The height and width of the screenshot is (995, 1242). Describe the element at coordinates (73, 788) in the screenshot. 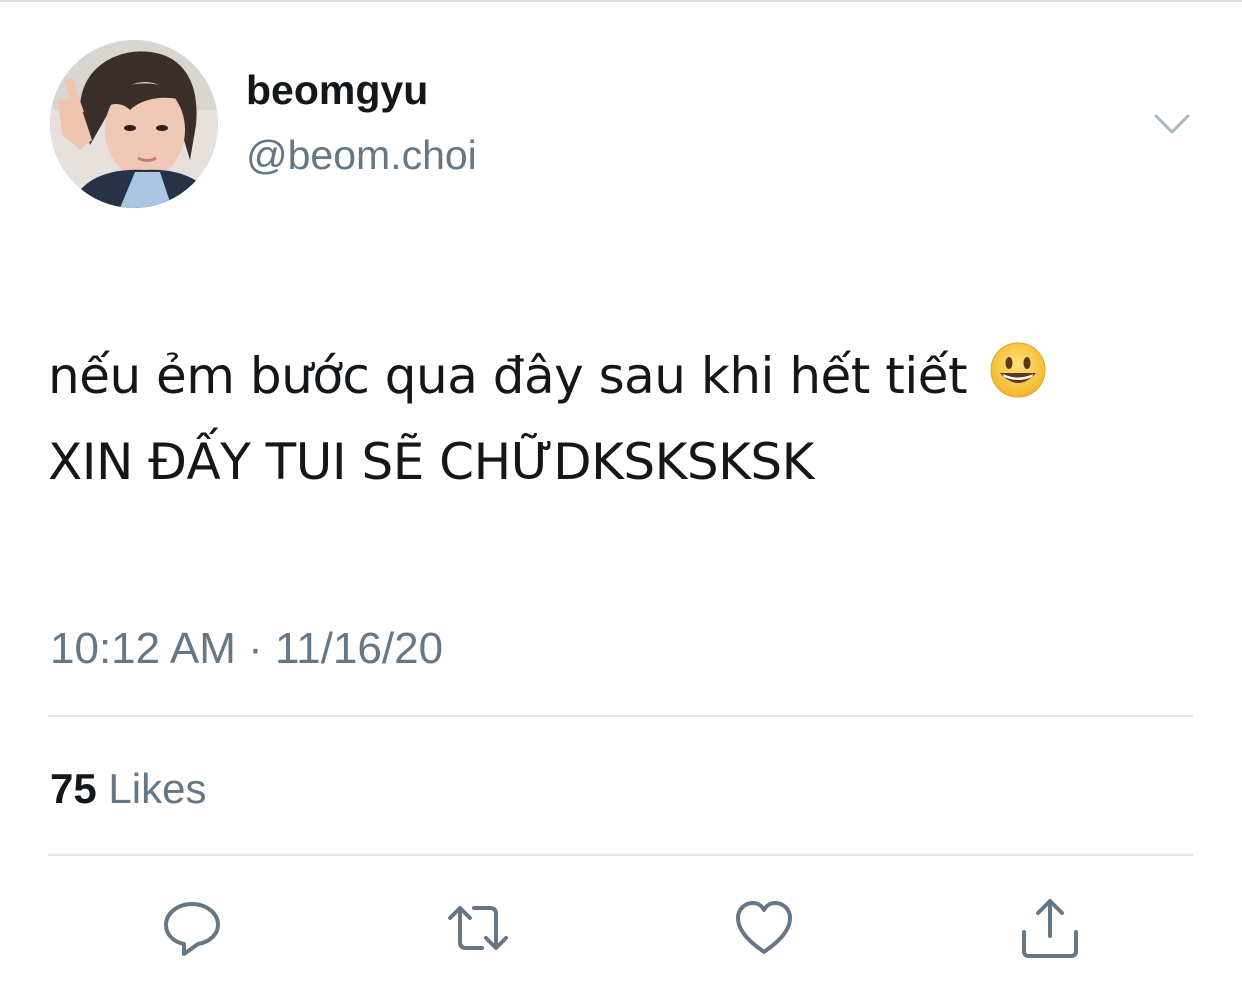

I see `likes-count: 75` at that location.